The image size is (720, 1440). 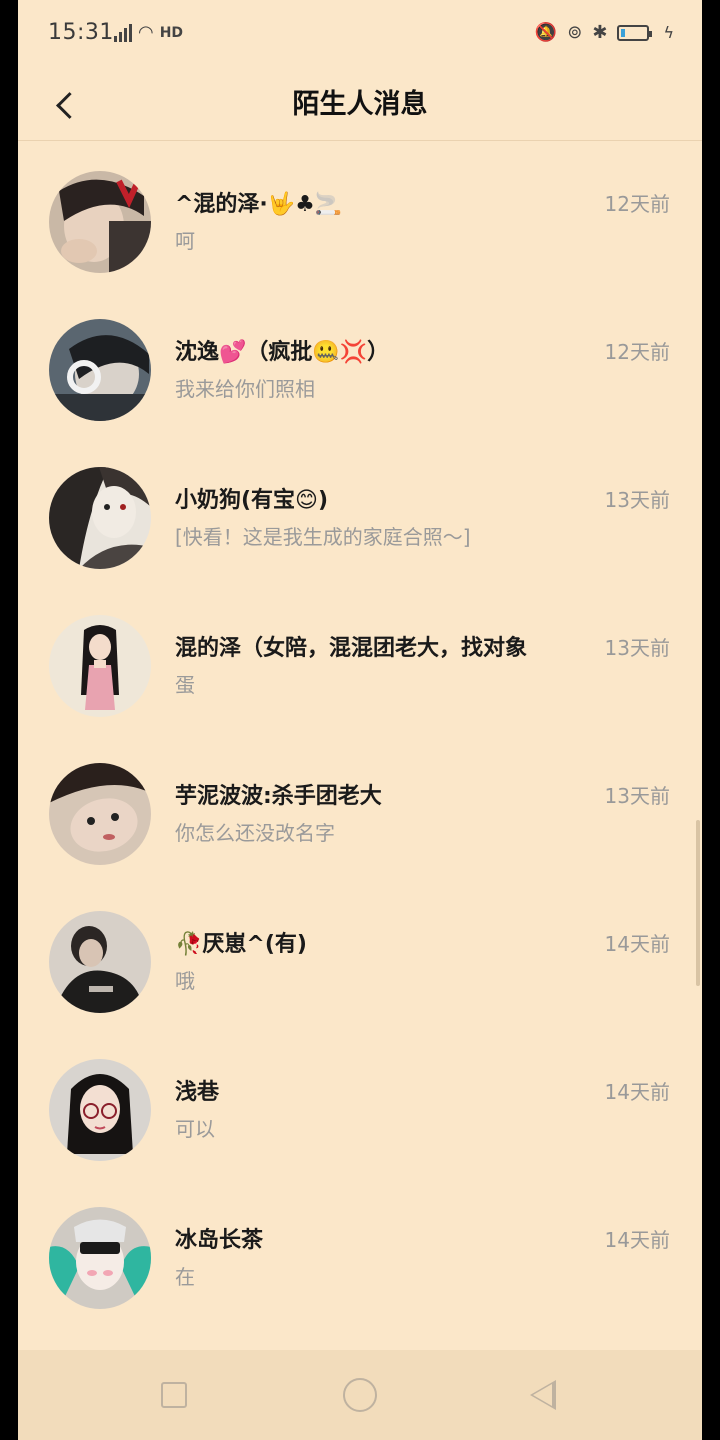 I want to click on bluetooth-icon: ✱, so click(x=600, y=32).